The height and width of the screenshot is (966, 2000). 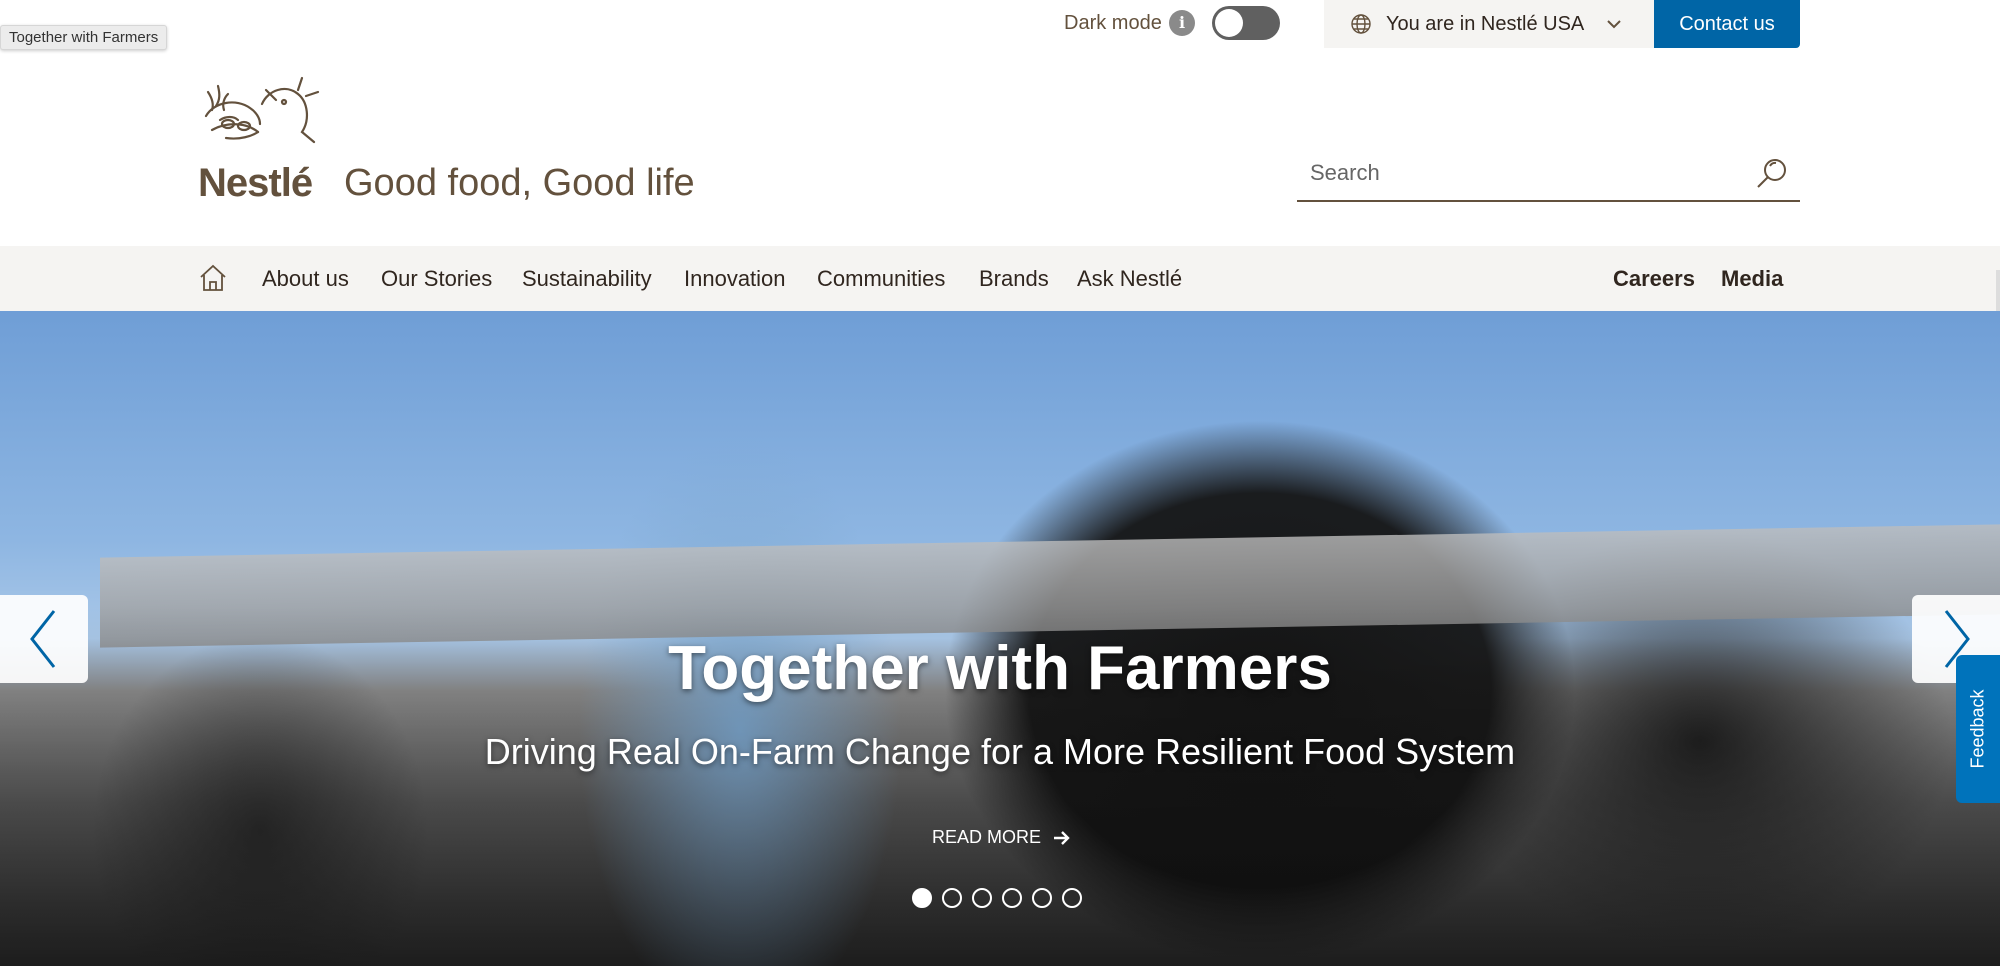 I want to click on svg-text: Nestlé, so click(x=255, y=180).